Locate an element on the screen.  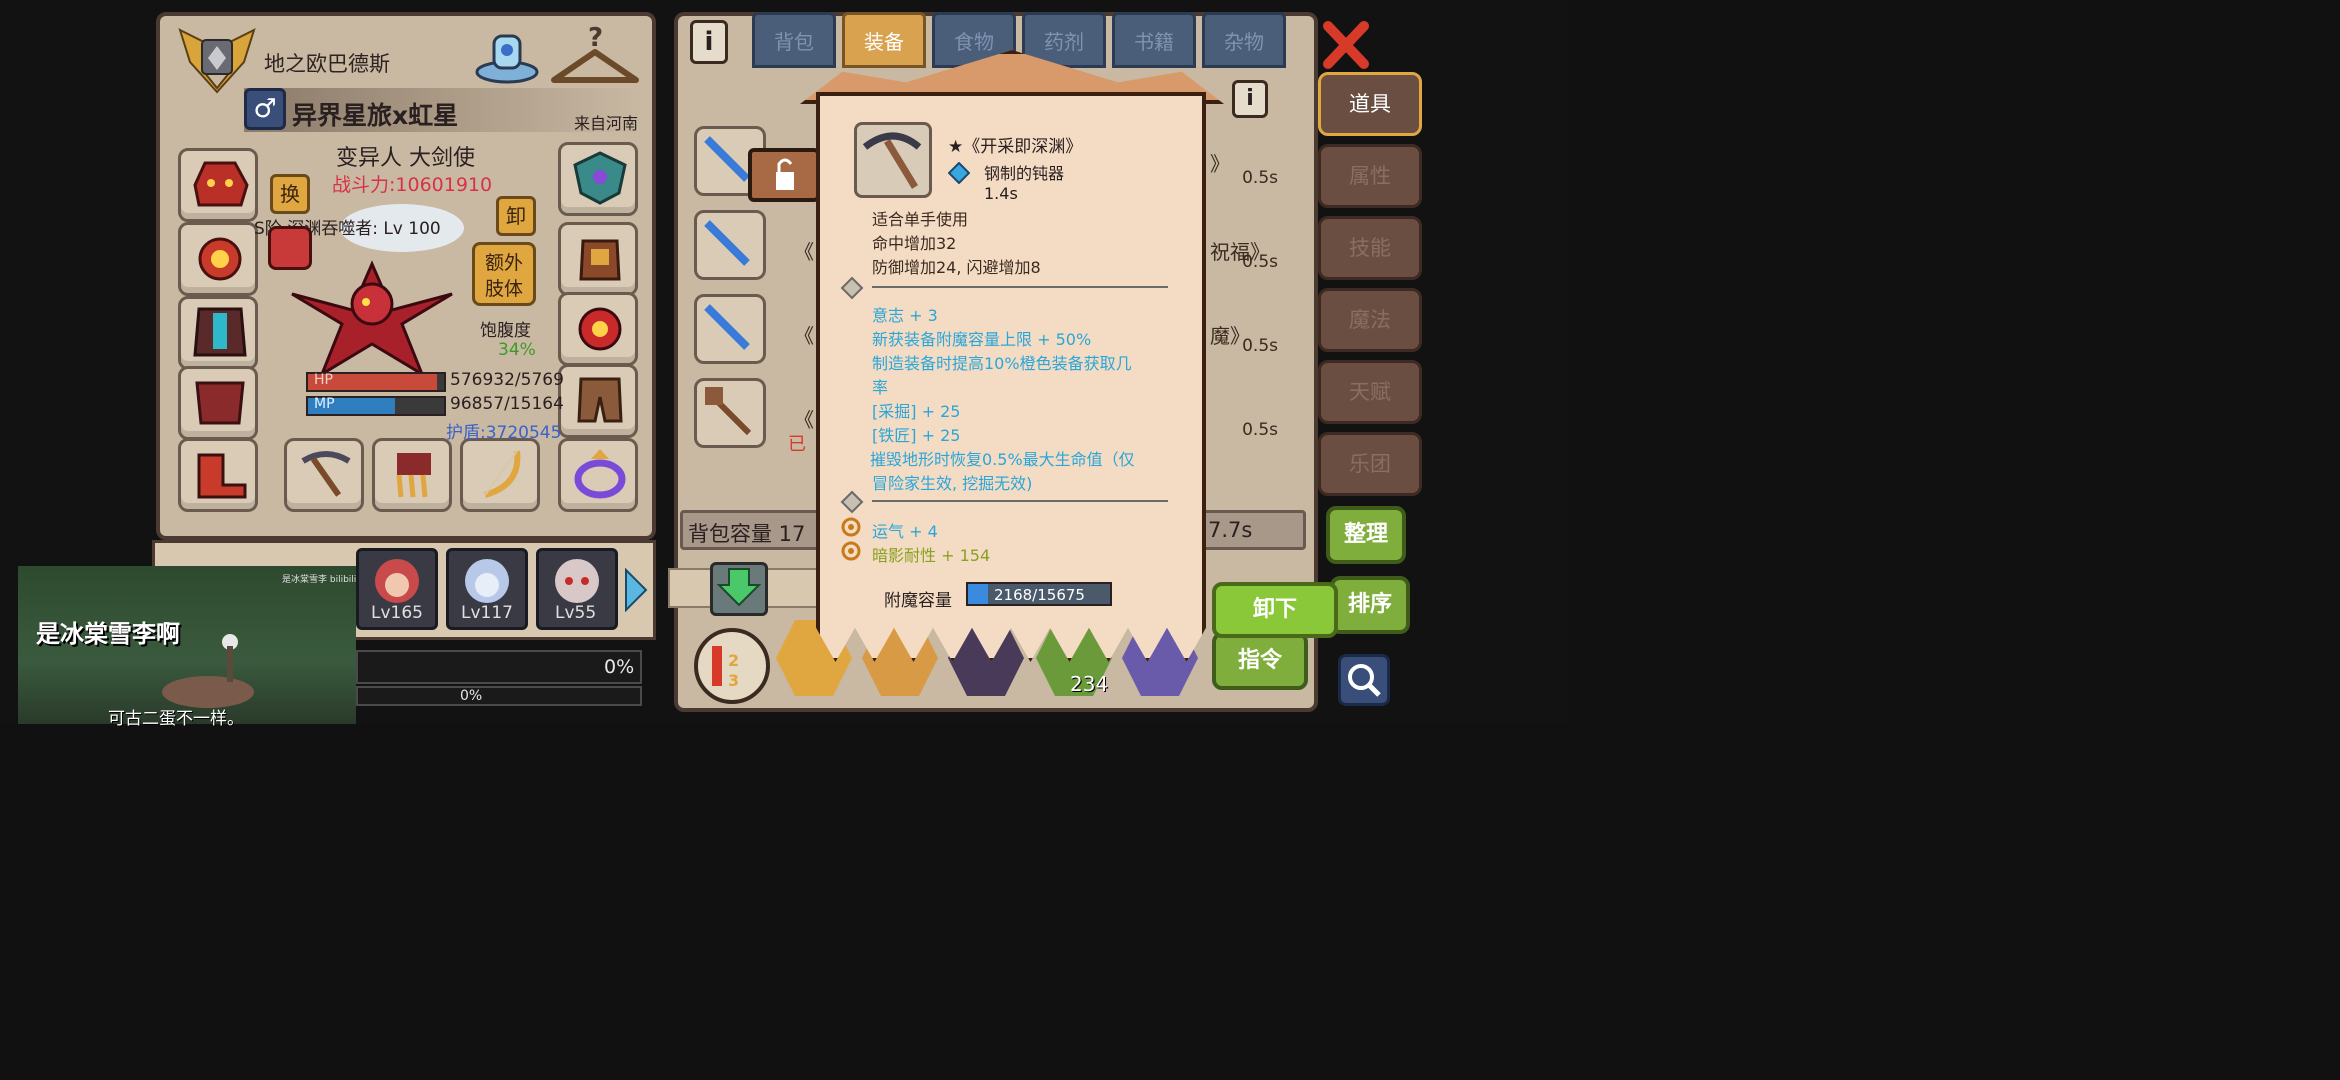
equipped-tag: 已 is located at coordinates (797, 444).